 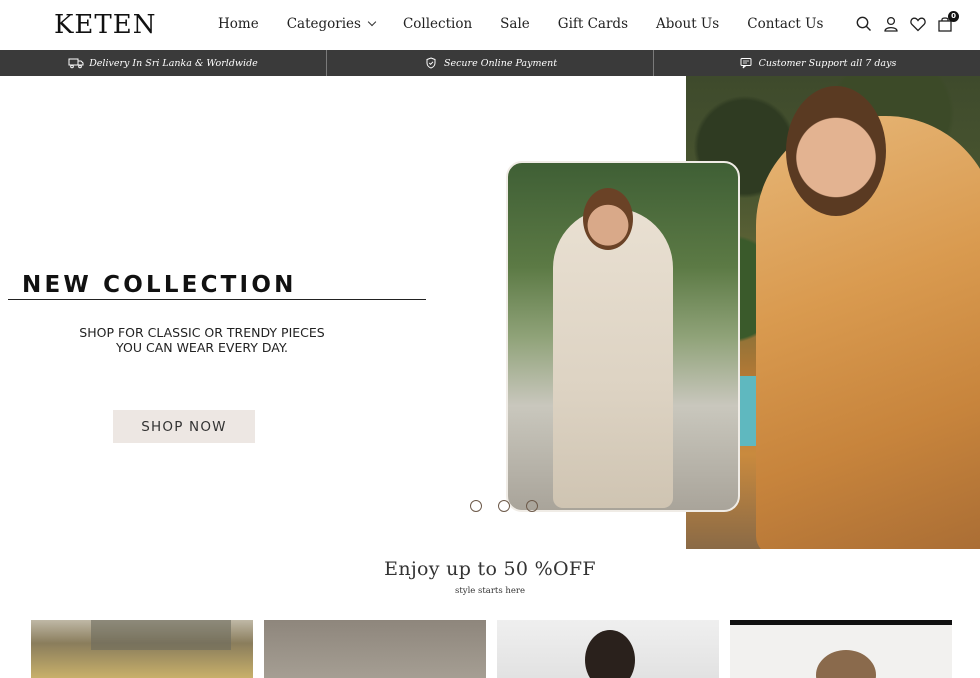 I want to click on hero-model-photo-card, so click(x=623, y=336).